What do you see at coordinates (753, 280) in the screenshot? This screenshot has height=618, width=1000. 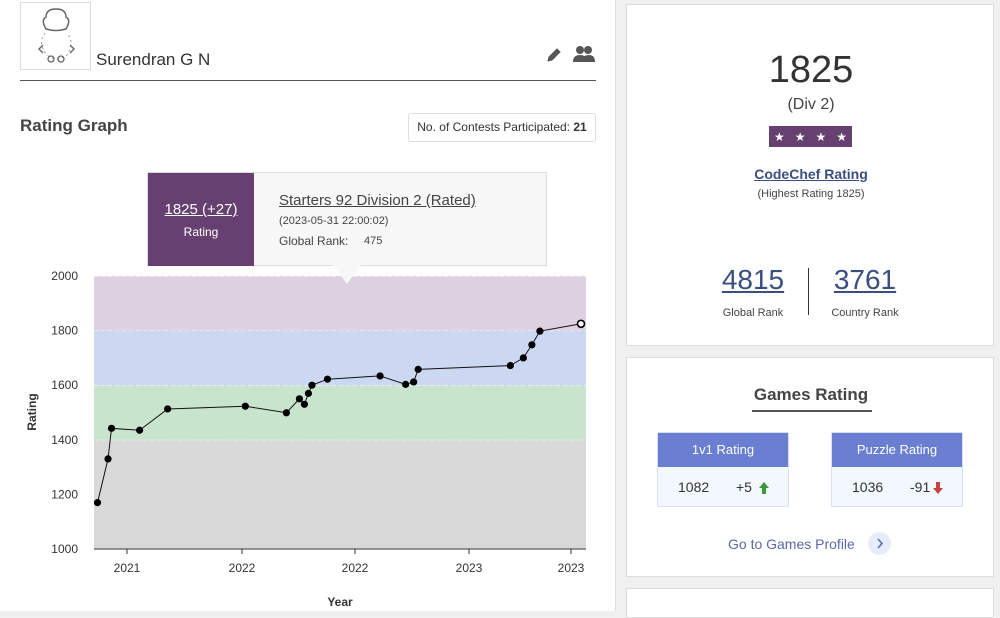 I see `global-rank-link: 4815` at bounding box center [753, 280].